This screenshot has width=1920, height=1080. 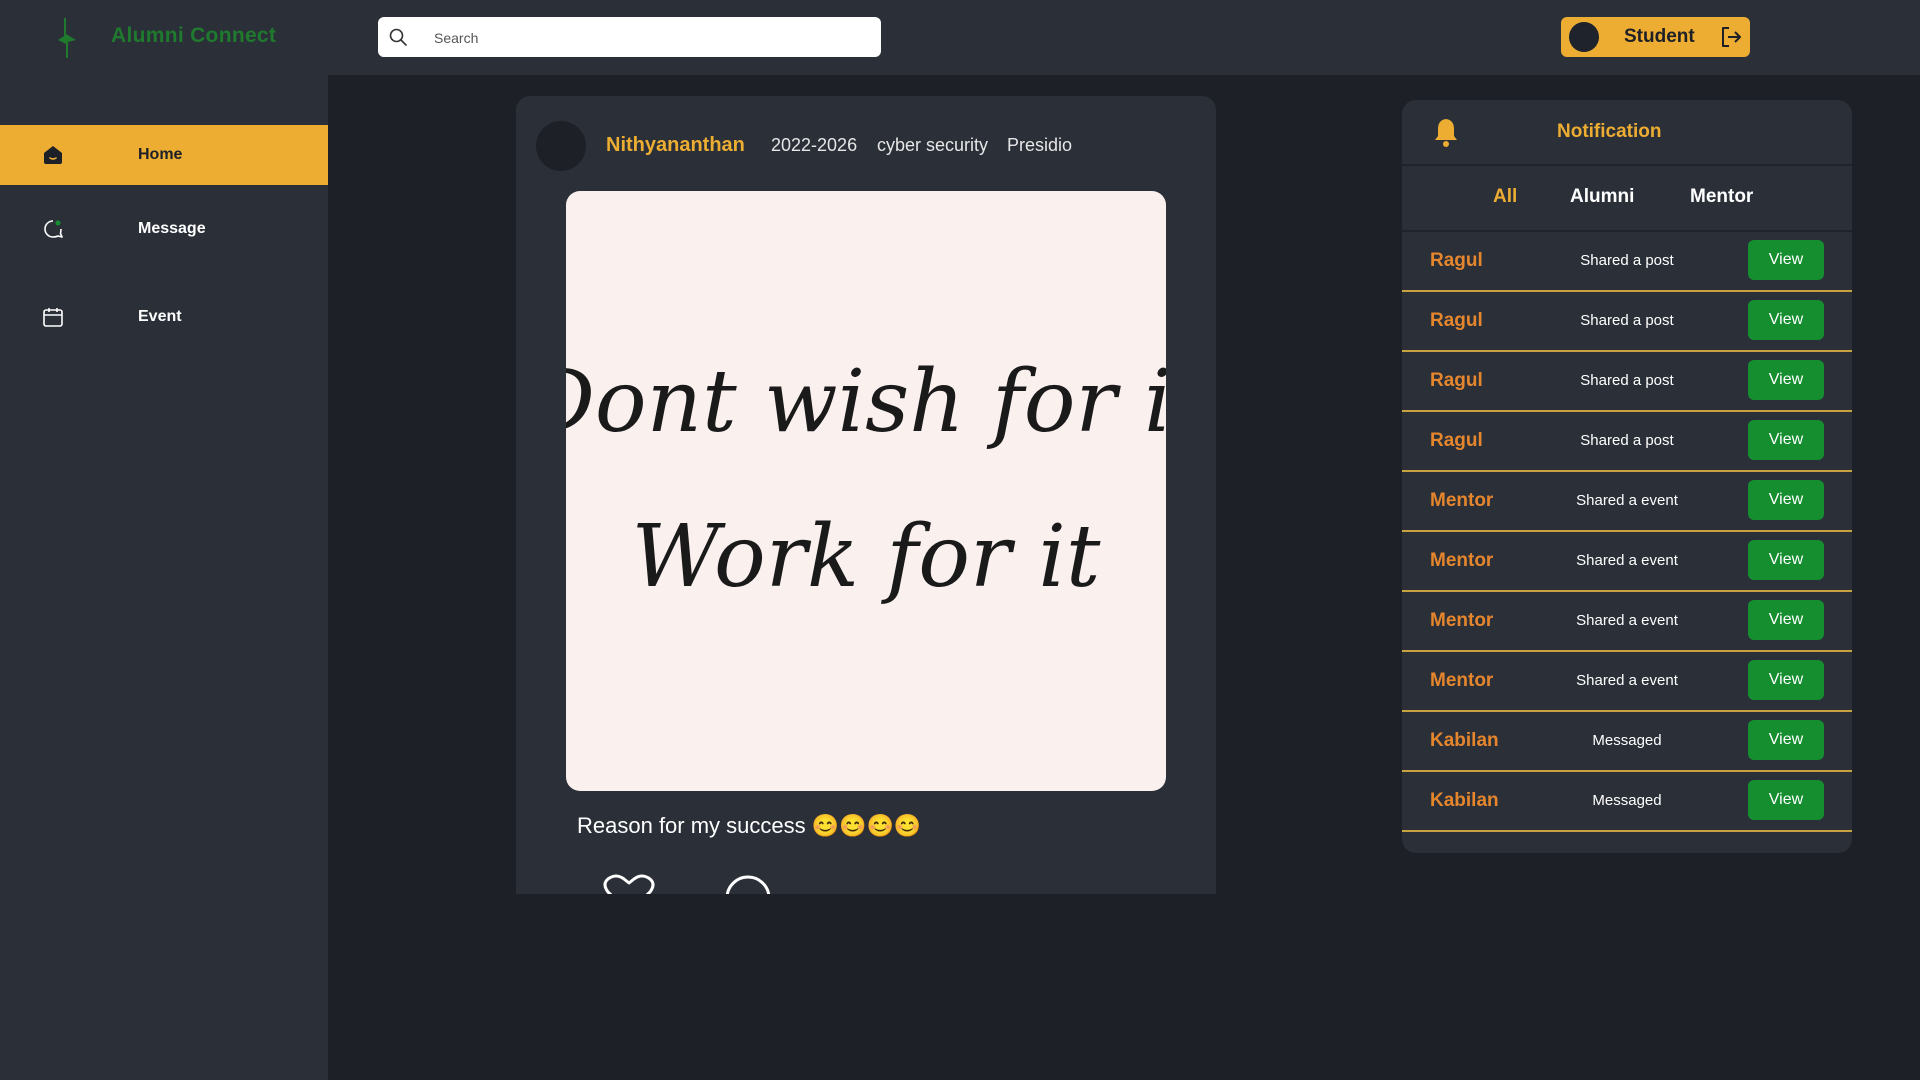 I want to click on message-icon, so click(x=53, y=229).